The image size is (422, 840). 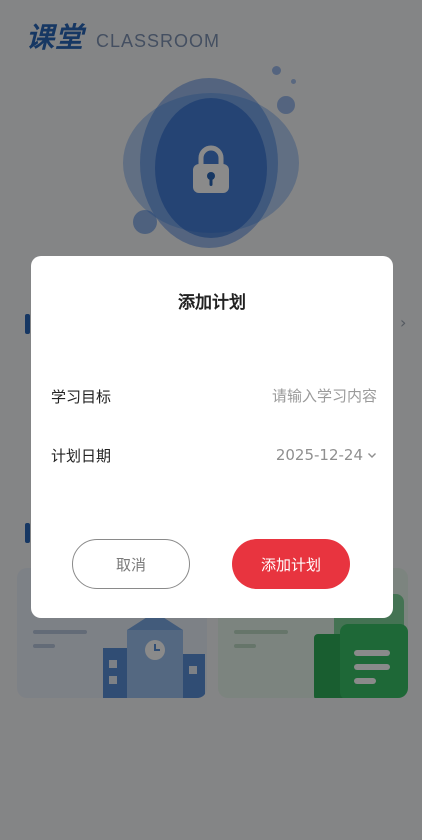 What do you see at coordinates (291, 564) in the screenshot?
I see `add-plan-button: 添加计划` at bounding box center [291, 564].